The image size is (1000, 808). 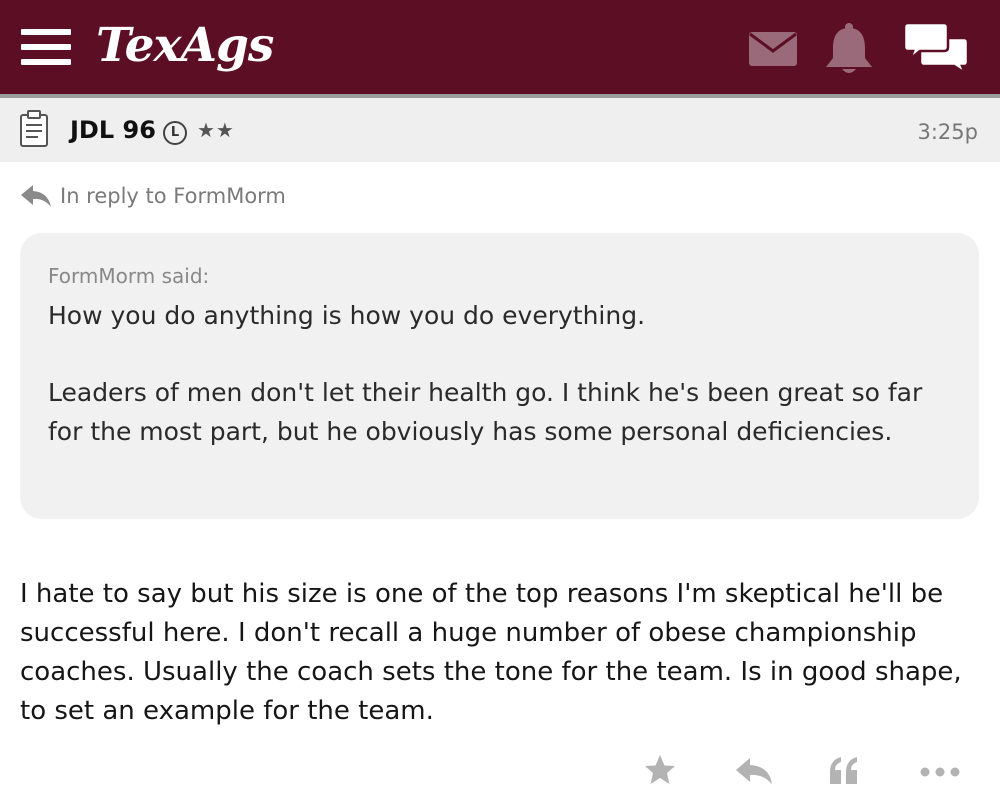 What do you see at coordinates (36, 196) in the screenshot?
I see `reply-arrow-icon` at bounding box center [36, 196].